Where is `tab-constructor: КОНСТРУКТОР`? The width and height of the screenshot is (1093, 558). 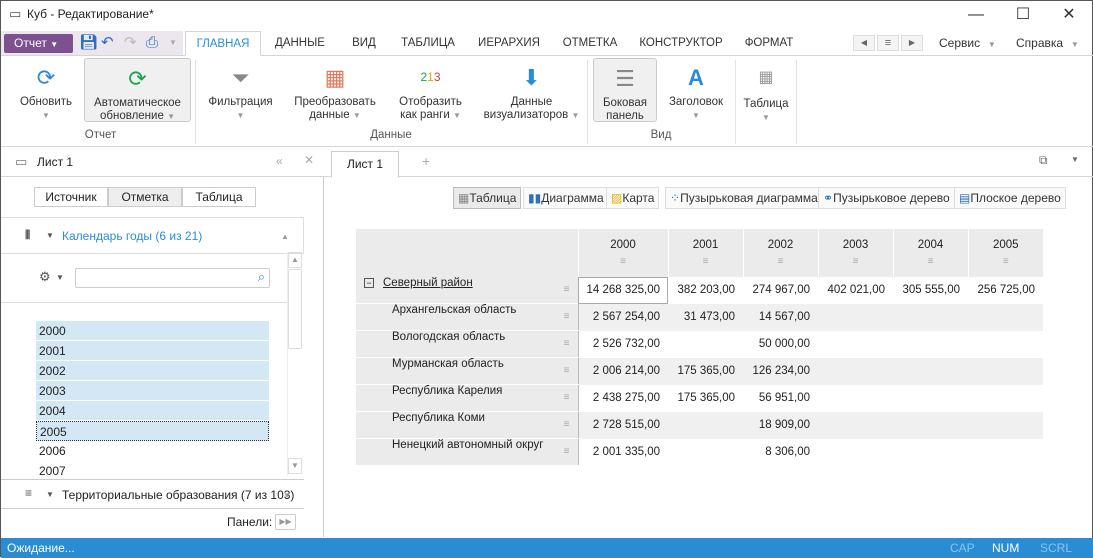 tab-constructor: КОНСТРУКТОР is located at coordinates (681, 43).